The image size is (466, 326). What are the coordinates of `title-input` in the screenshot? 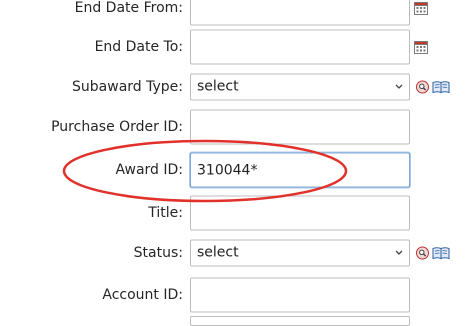 It's located at (300, 213).